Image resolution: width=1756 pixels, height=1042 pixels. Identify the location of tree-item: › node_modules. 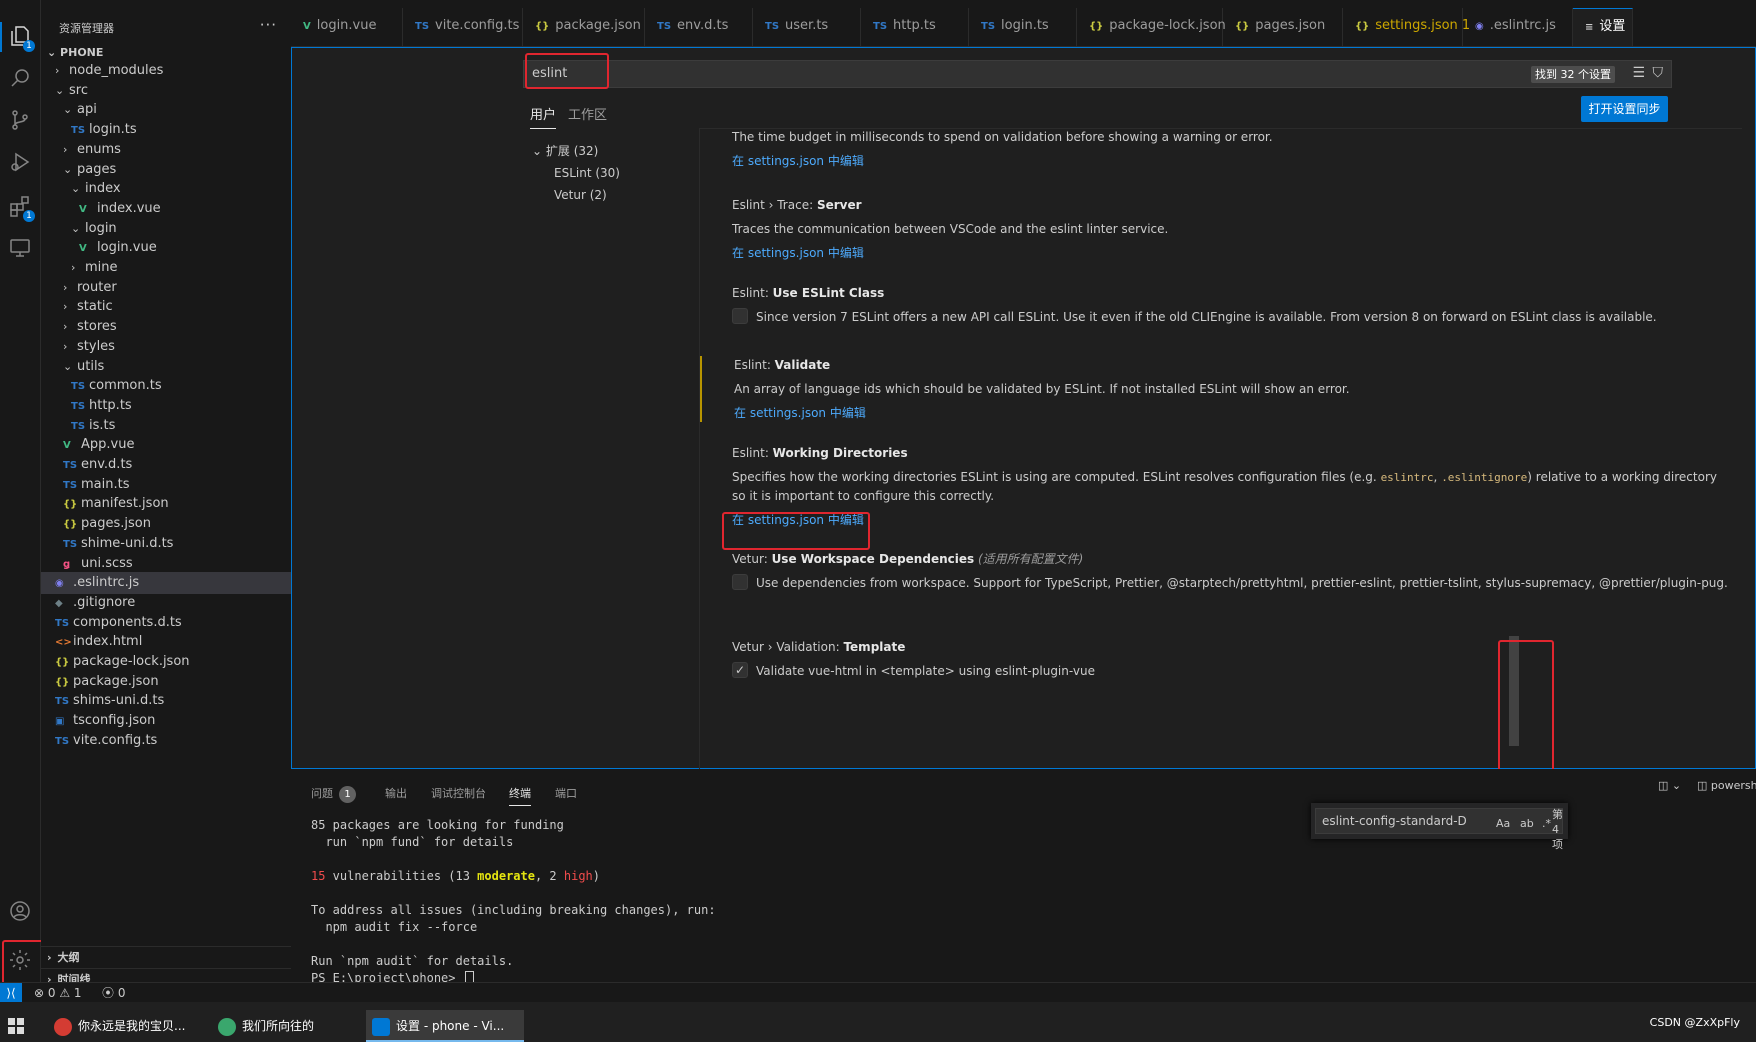
(166, 71).